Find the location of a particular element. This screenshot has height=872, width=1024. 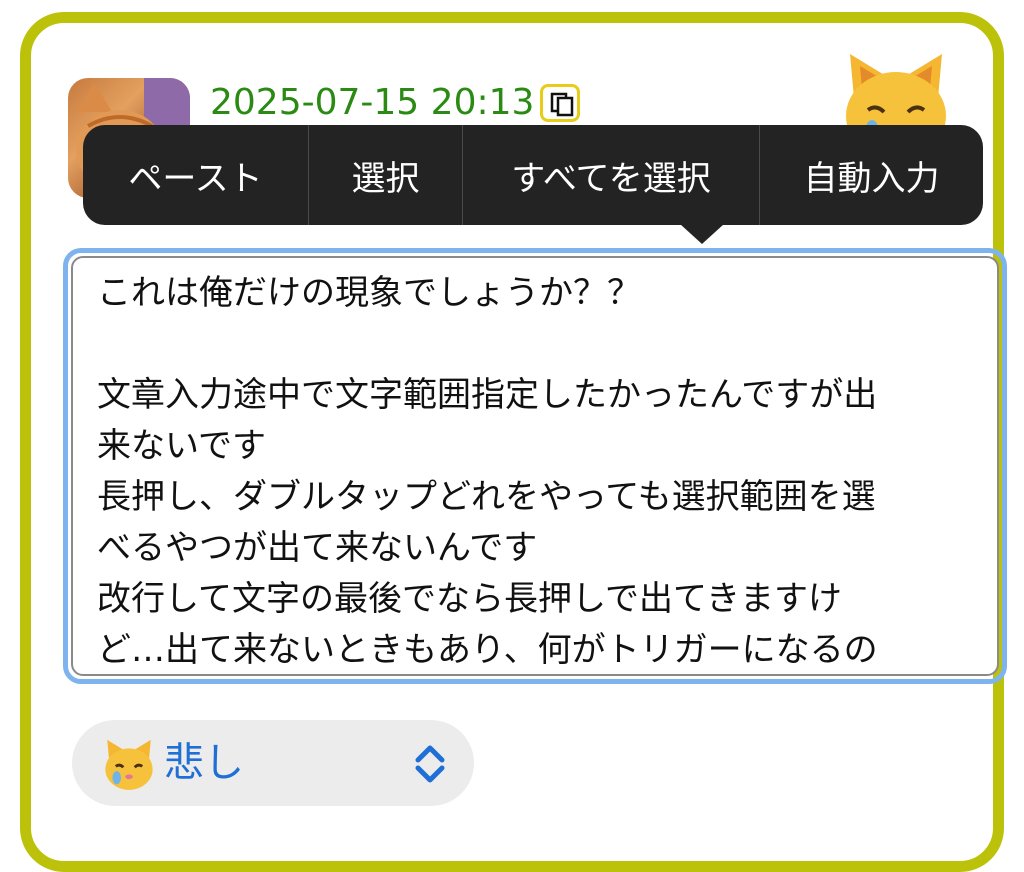

menu-item-autofill: 自動入力 is located at coordinates (871, 175).